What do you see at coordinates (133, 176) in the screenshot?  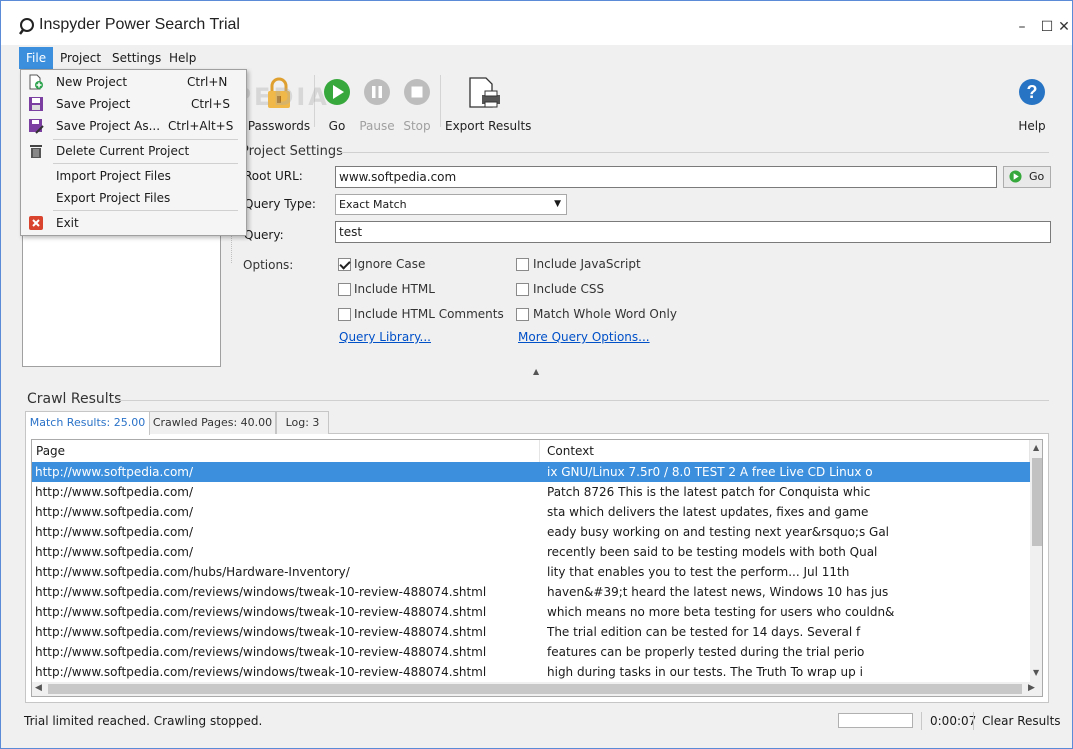 I see `menu-item-import-project-files: Import Project Files` at bounding box center [133, 176].